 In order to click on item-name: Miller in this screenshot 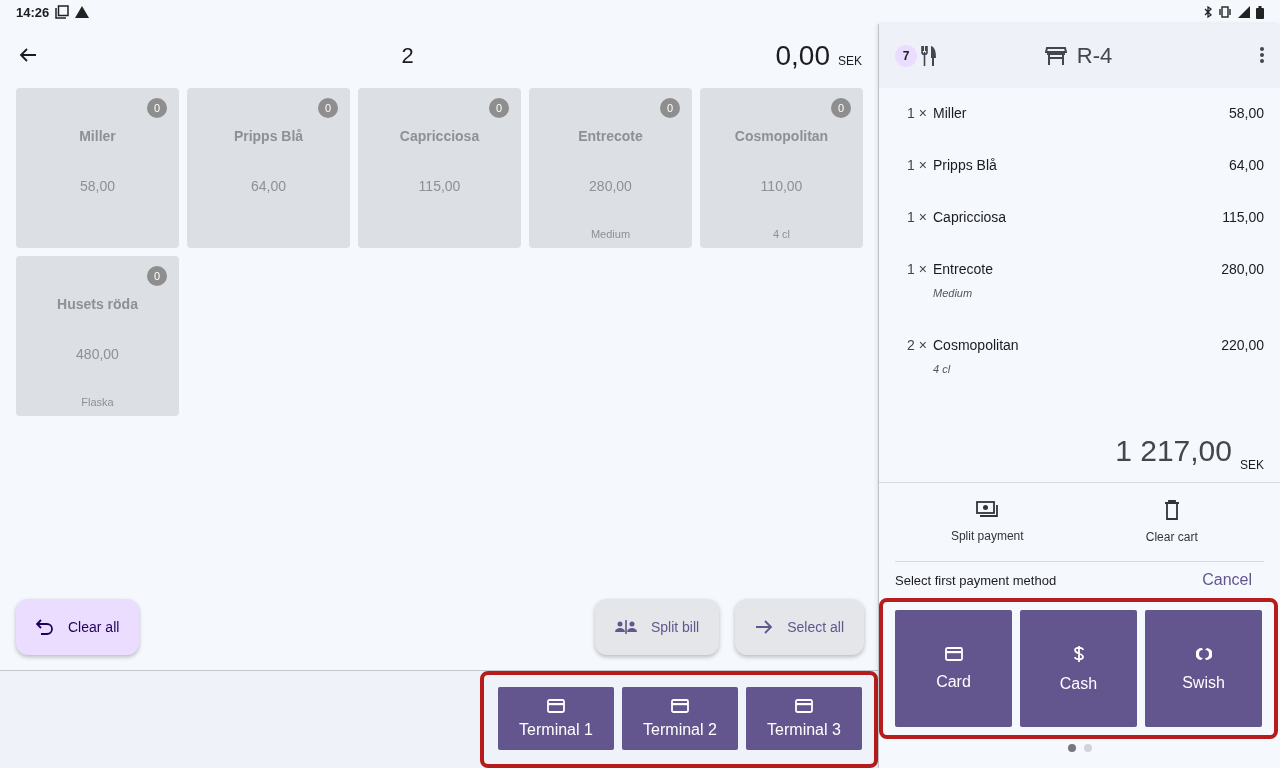, I will do `click(950, 113)`.